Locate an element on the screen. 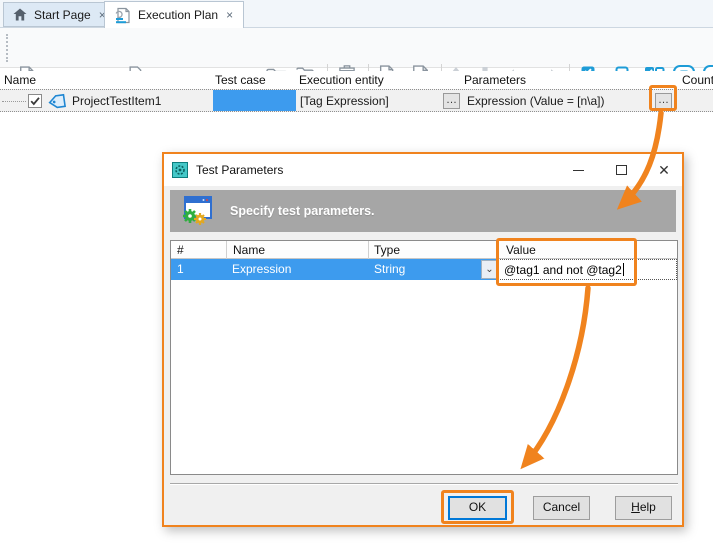 This screenshot has height=554, width=713. dialog-title: Test Parameters is located at coordinates (240, 170).